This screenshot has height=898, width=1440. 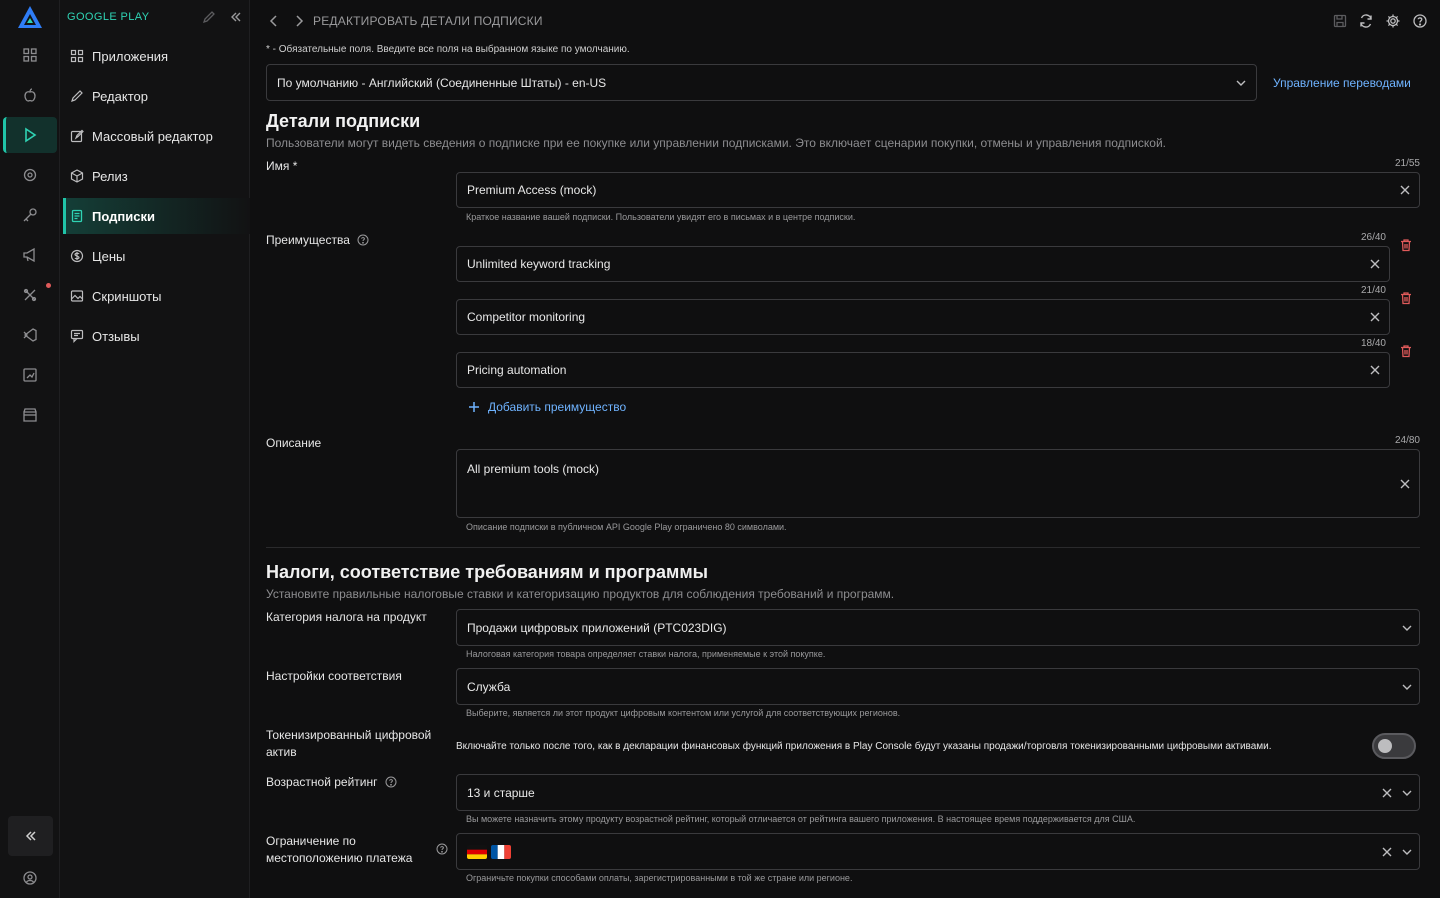 What do you see at coordinates (109, 256) in the screenshot?
I see `sidebar-item-label: Цены` at bounding box center [109, 256].